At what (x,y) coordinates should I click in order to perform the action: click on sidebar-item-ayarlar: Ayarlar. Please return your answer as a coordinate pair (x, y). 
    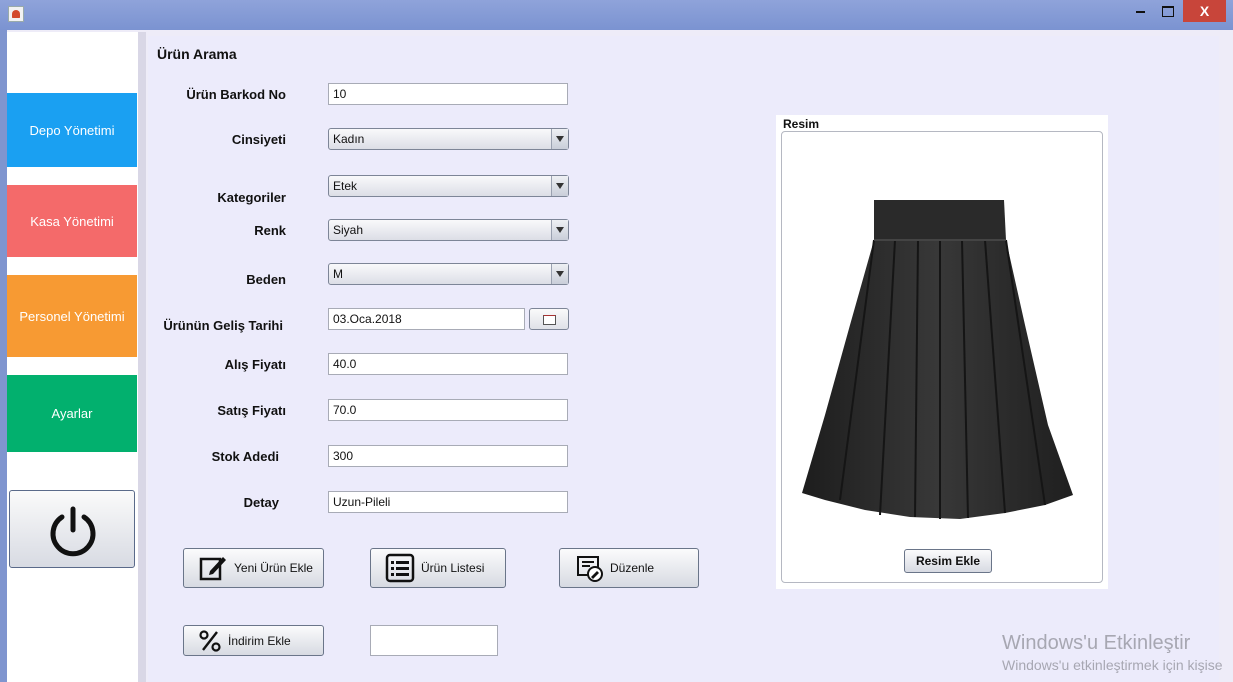
    Looking at the image, I should click on (72, 413).